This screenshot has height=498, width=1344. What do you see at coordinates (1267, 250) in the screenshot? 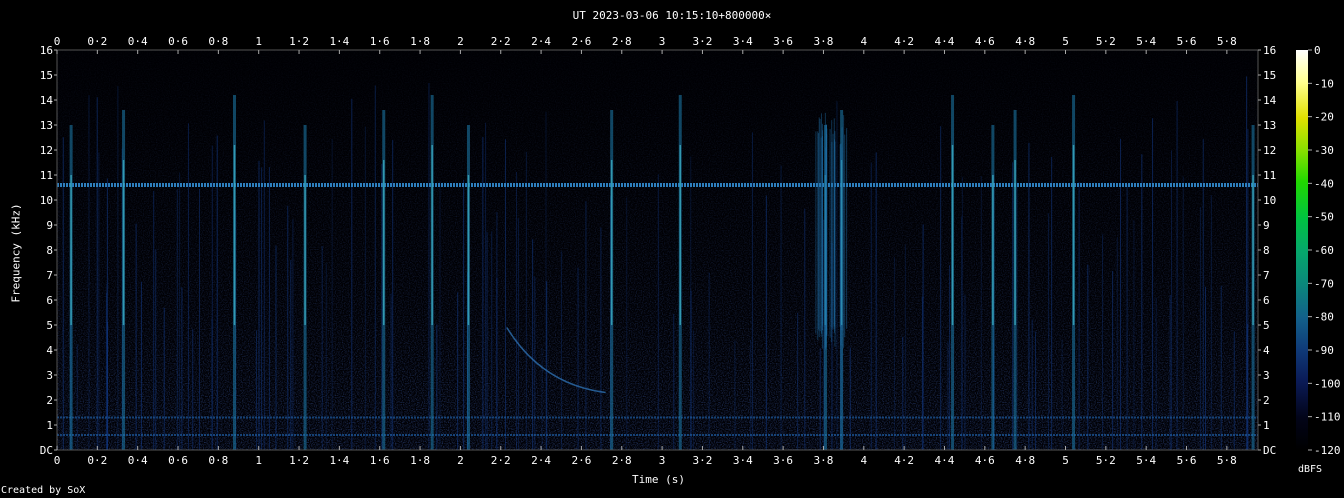
I see `y-axis-right: DC12345678910111213141516` at bounding box center [1267, 250].